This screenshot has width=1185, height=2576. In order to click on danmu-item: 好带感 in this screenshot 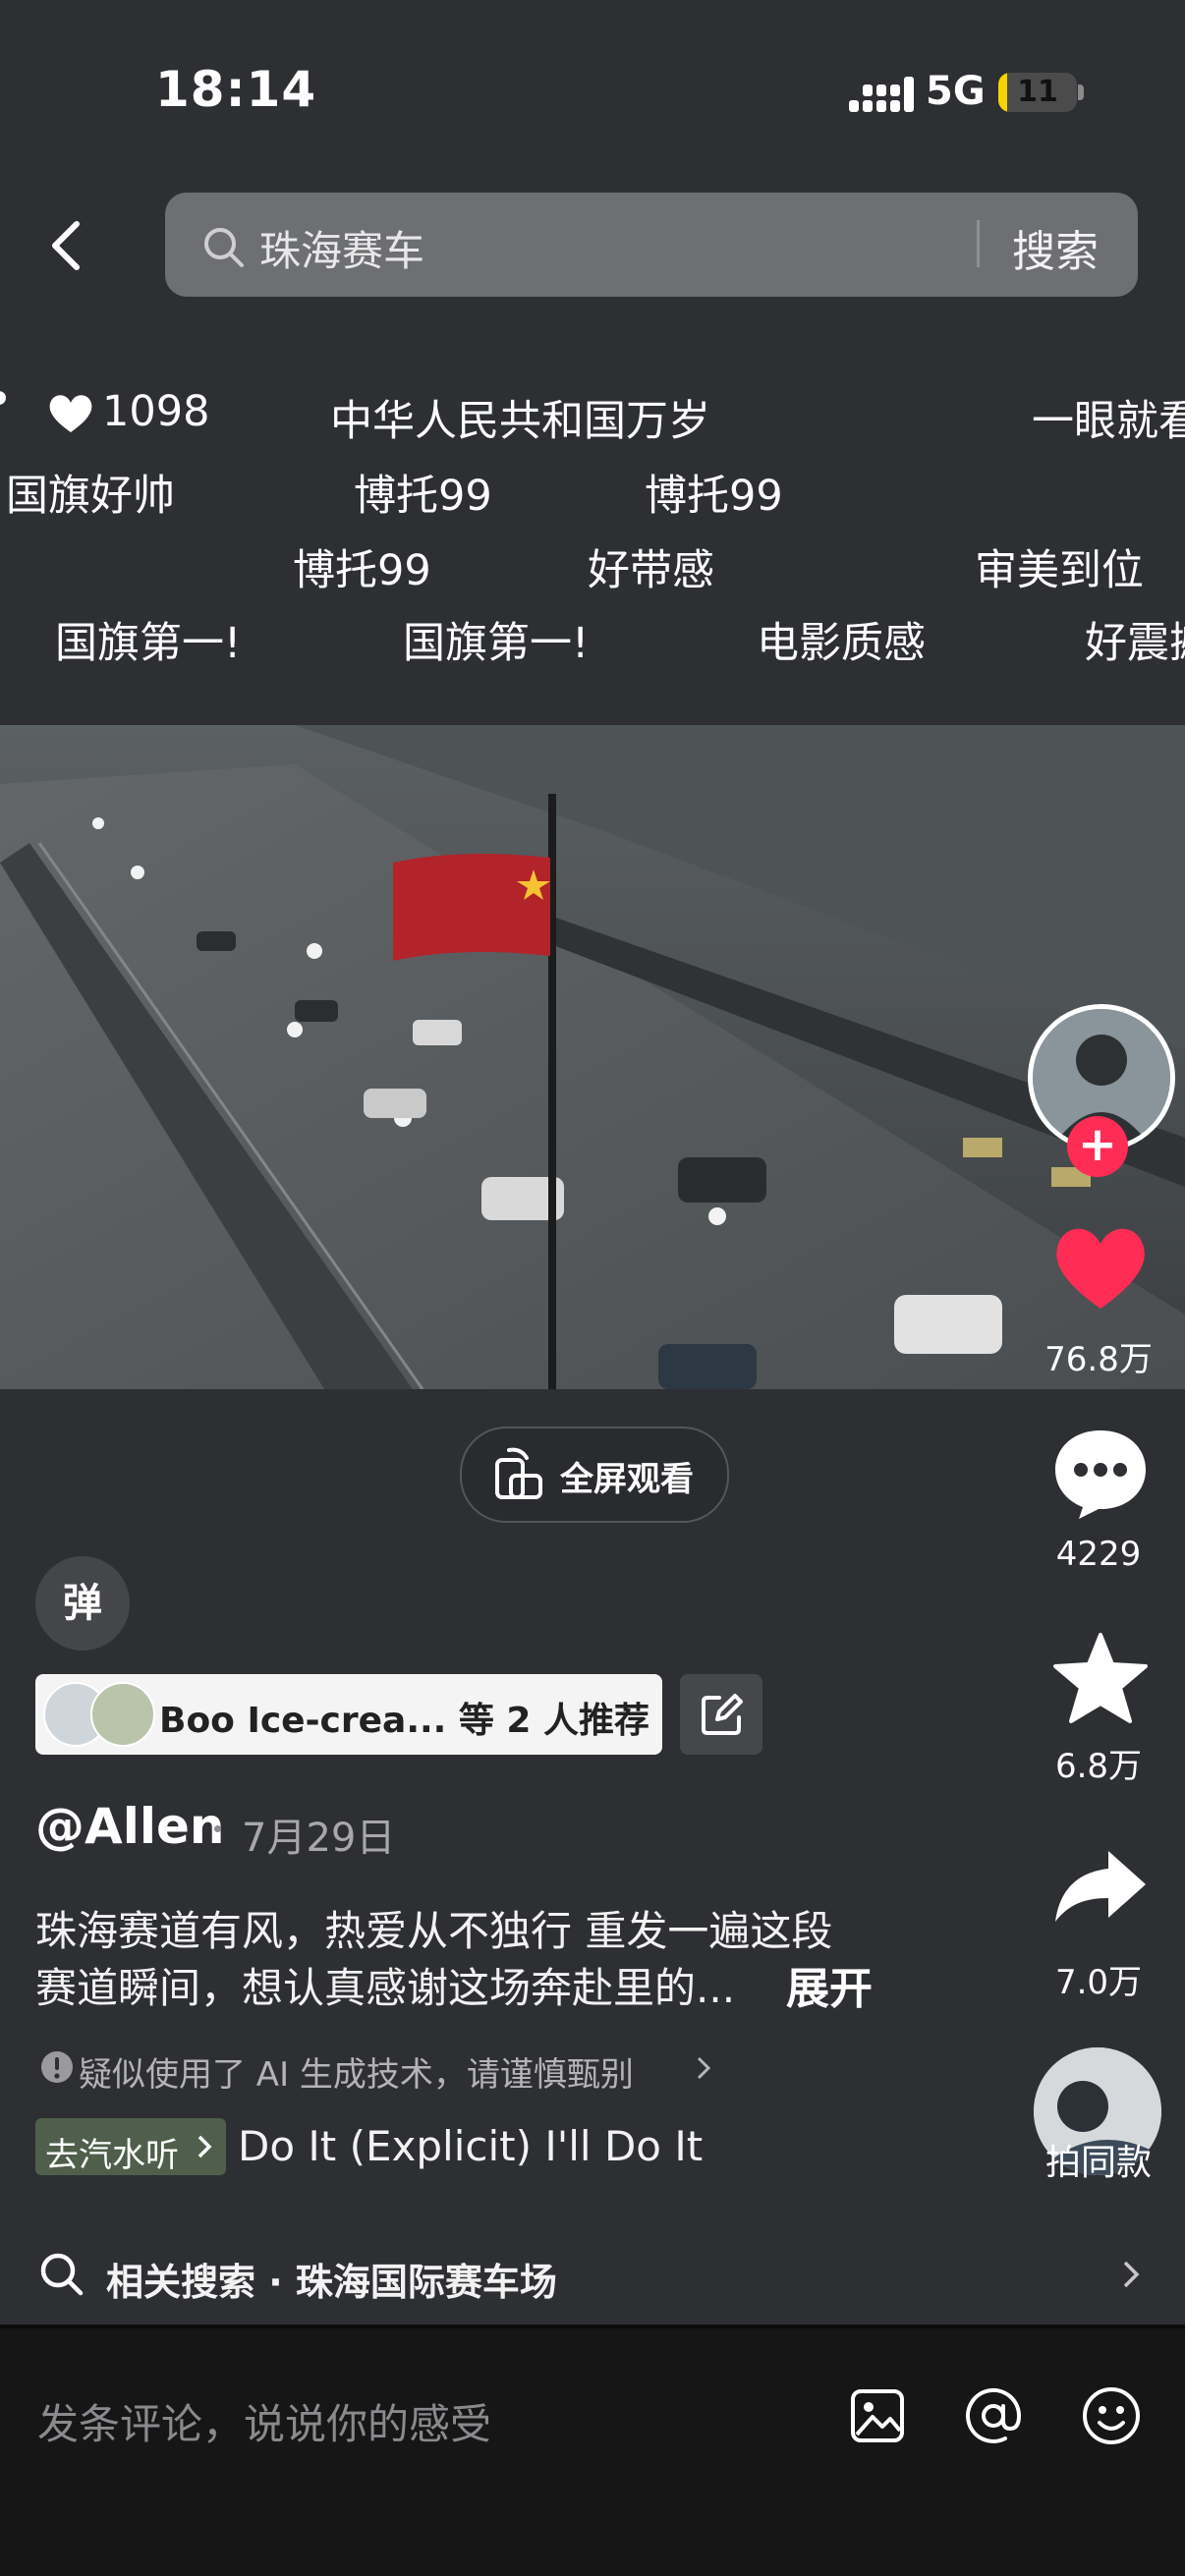, I will do `click(651, 570)`.